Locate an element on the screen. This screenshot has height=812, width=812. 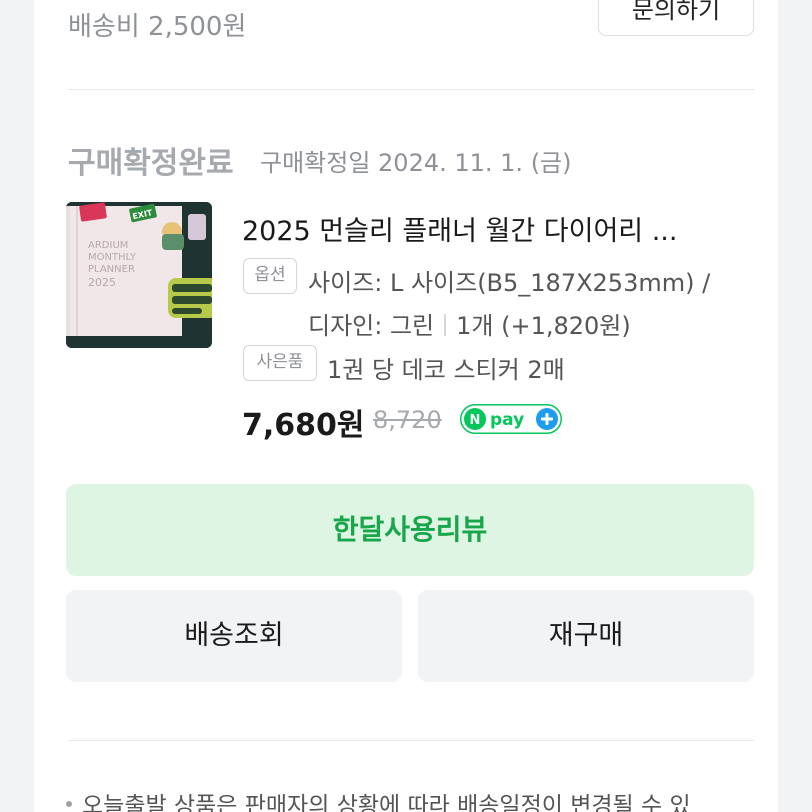
option-tag: 옵션 is located at coordinates (270, 276).